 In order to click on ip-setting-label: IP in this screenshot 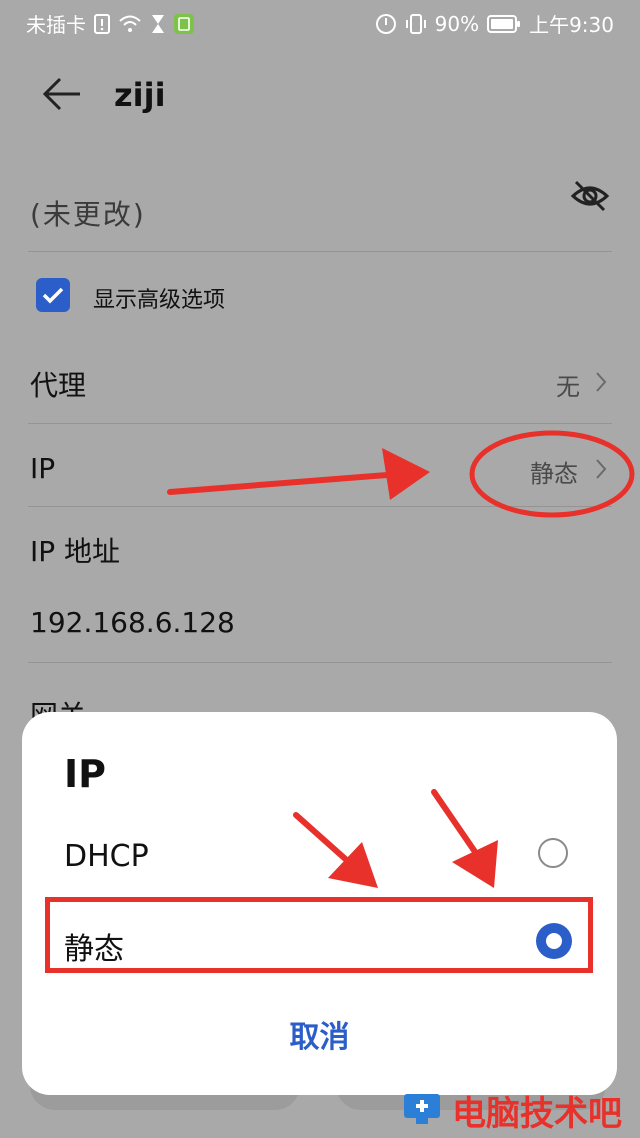, I will do `click(43, 468)`.